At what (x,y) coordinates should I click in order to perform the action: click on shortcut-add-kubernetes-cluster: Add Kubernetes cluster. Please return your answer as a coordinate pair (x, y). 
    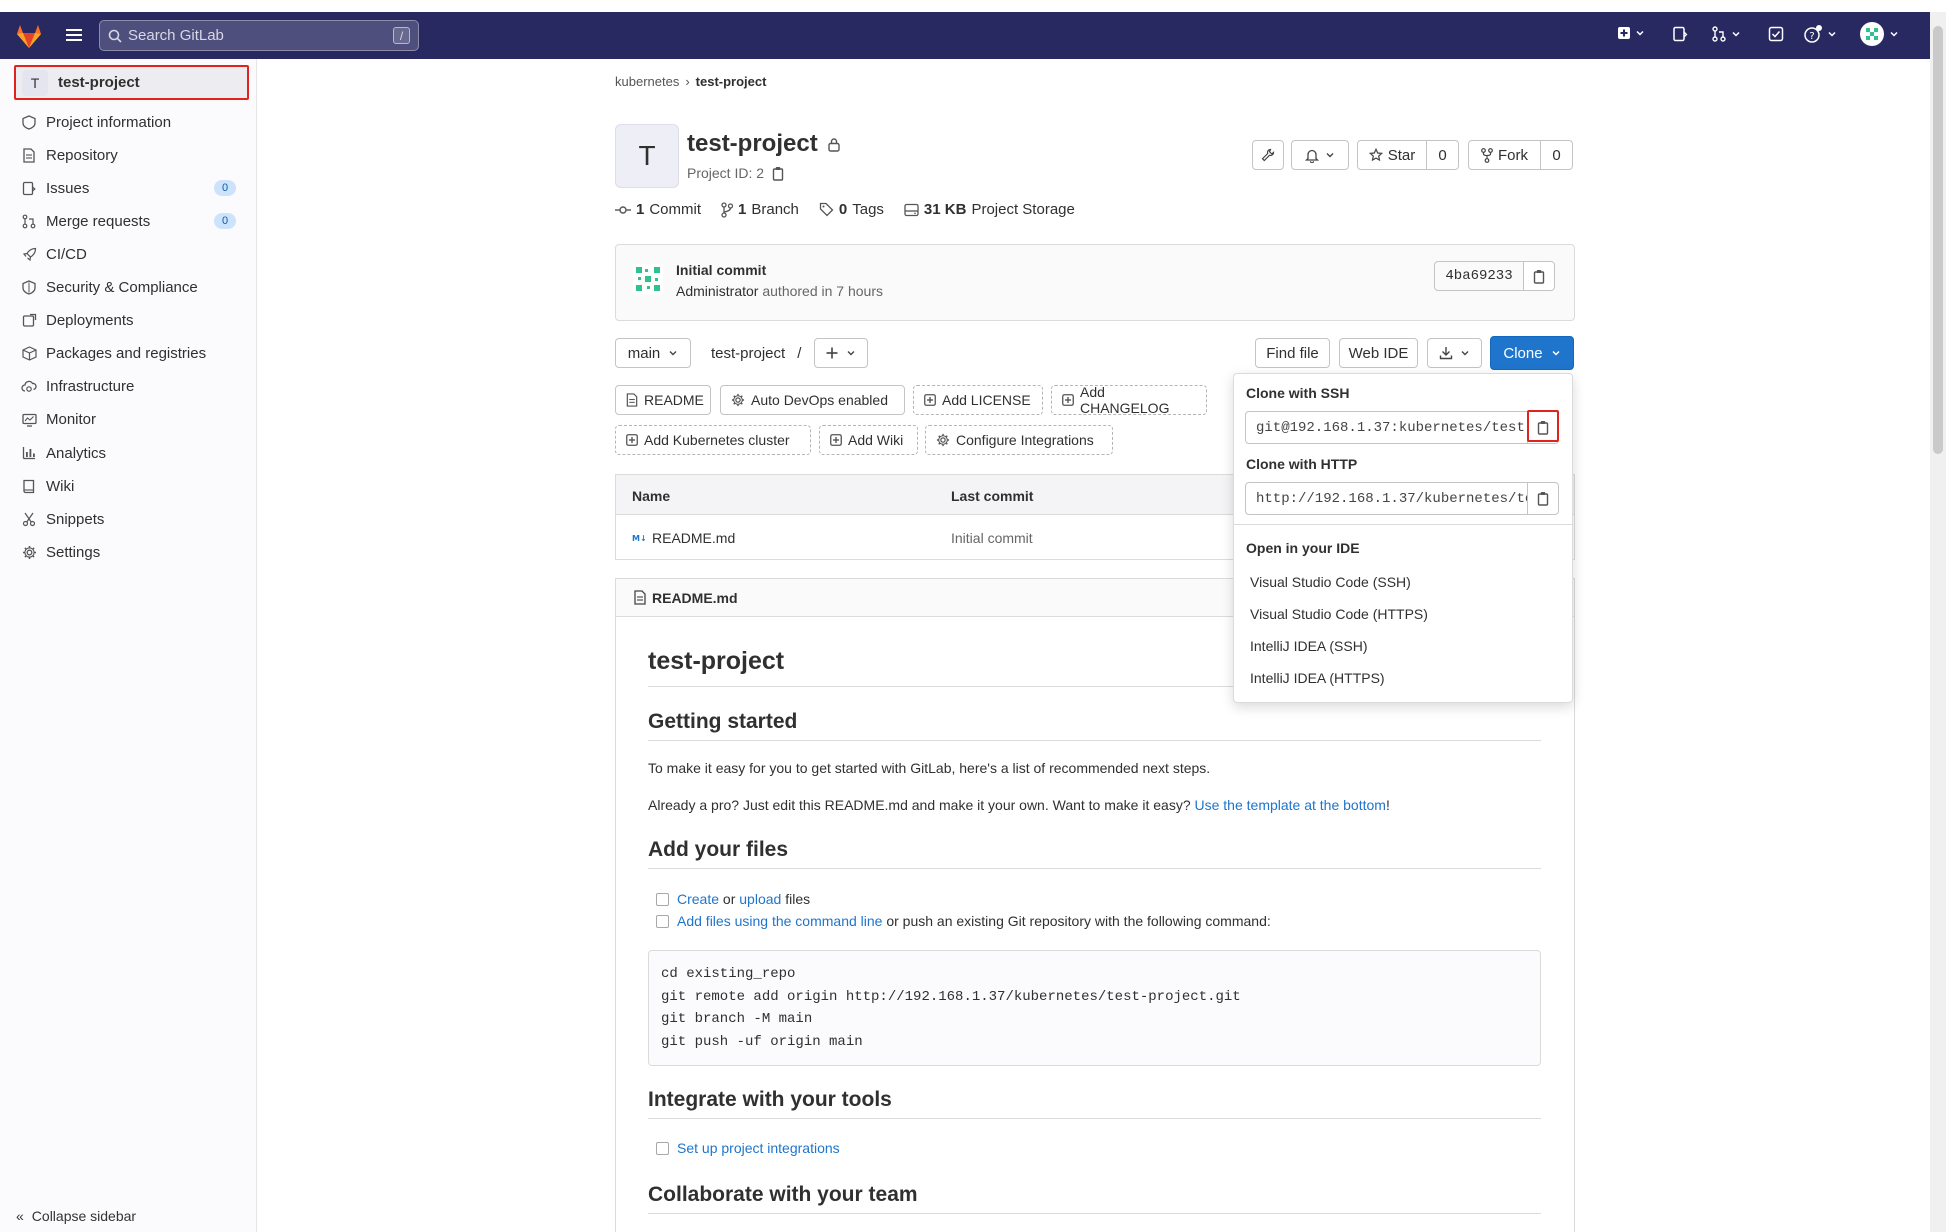
    Looking at the image, I should click on (713, 440).